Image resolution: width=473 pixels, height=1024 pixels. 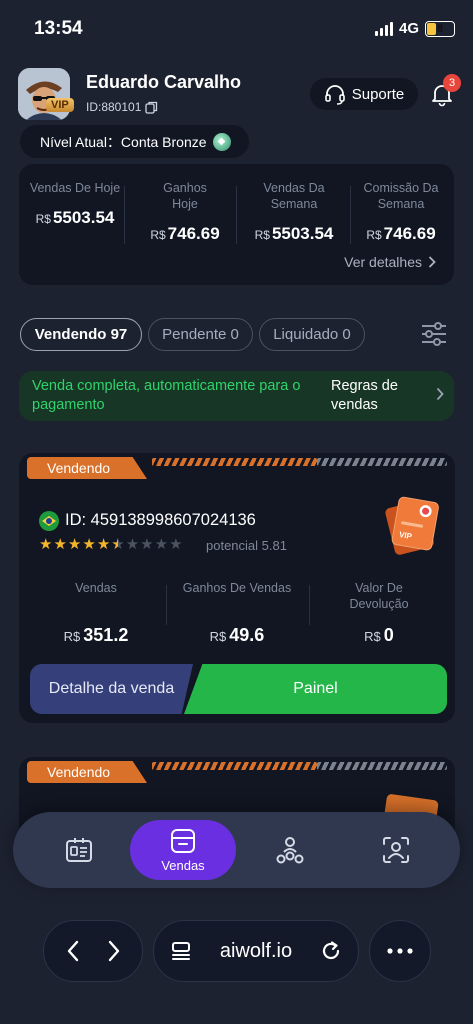 I want to click on back-icon, so click(x=73, y=951).